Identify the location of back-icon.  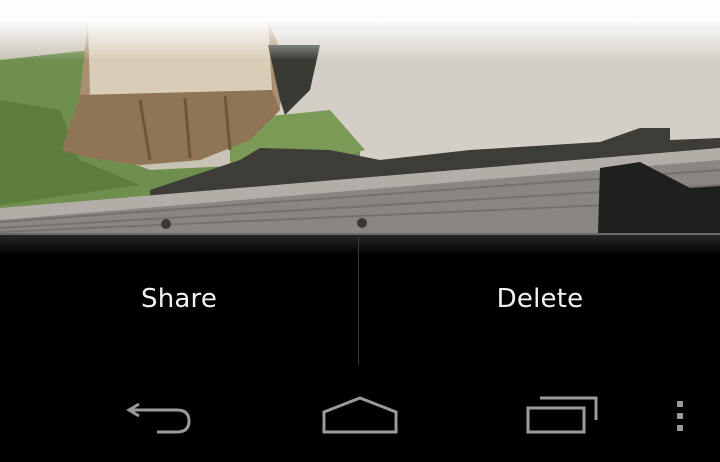
(158, 418).